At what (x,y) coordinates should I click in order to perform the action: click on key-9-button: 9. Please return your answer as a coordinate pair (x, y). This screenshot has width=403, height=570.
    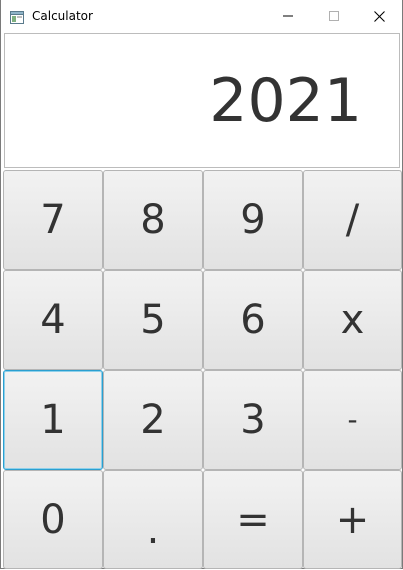
    Looking at the image, I should click on (253, 220).